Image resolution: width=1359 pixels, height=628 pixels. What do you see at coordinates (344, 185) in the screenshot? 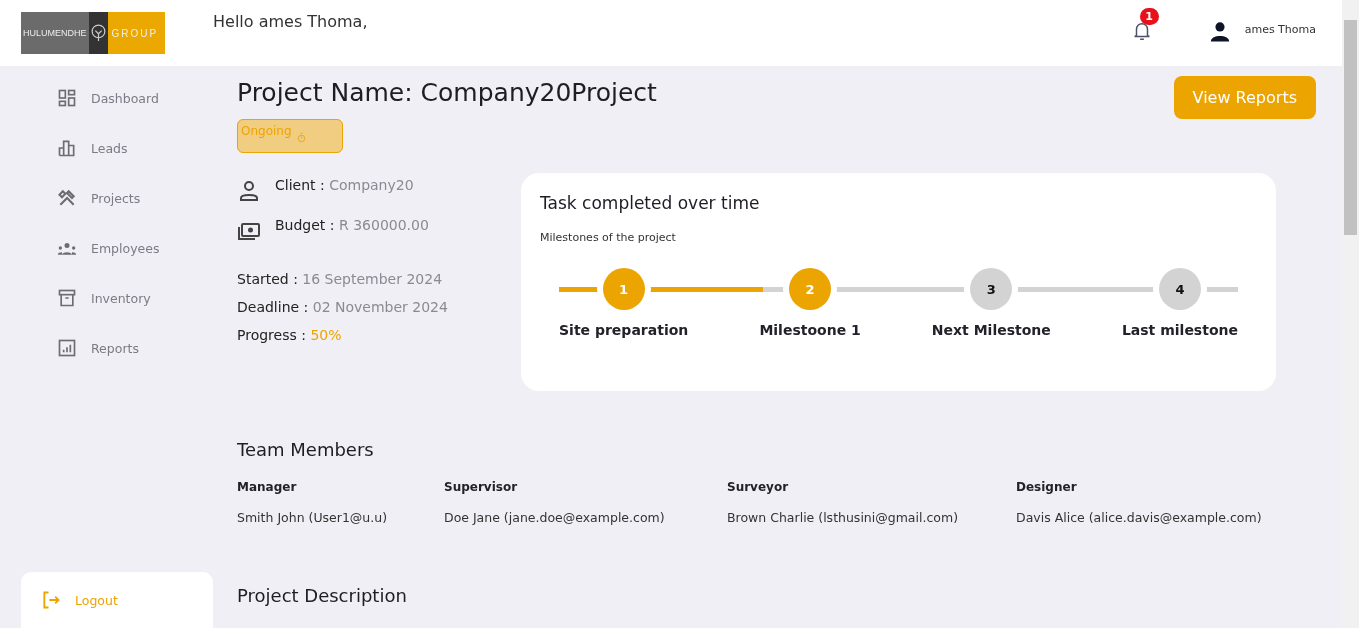
I see `detail-text: Client : Company20` at bounding box center [344, 185].